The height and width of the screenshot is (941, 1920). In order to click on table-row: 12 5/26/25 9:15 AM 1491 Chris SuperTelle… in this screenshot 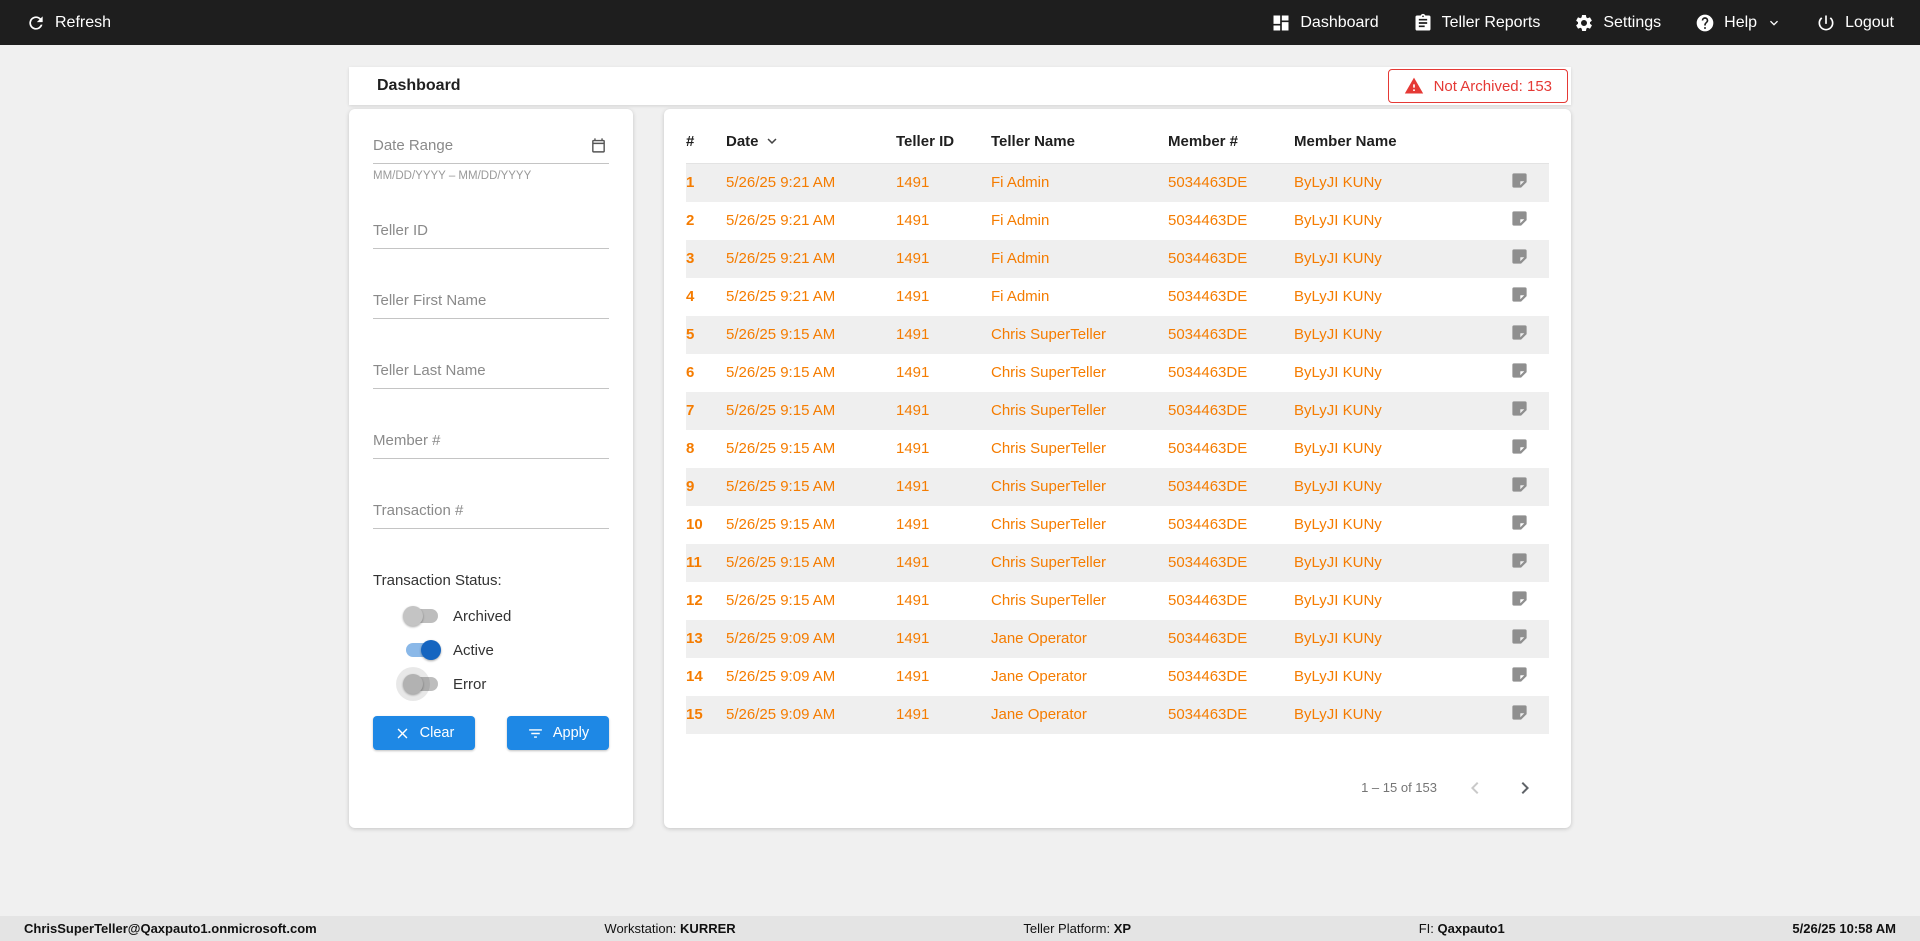, I will do `click(1117, 601)`.